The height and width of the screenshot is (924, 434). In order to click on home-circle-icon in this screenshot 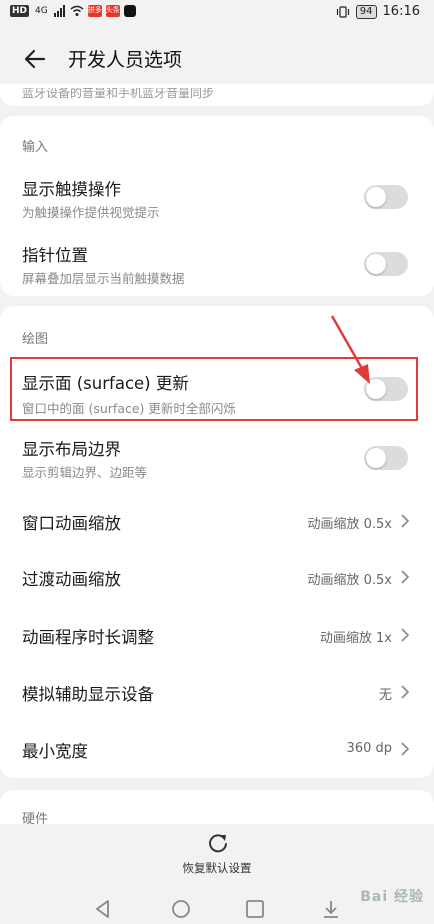, I will do `click(181, 909)`.